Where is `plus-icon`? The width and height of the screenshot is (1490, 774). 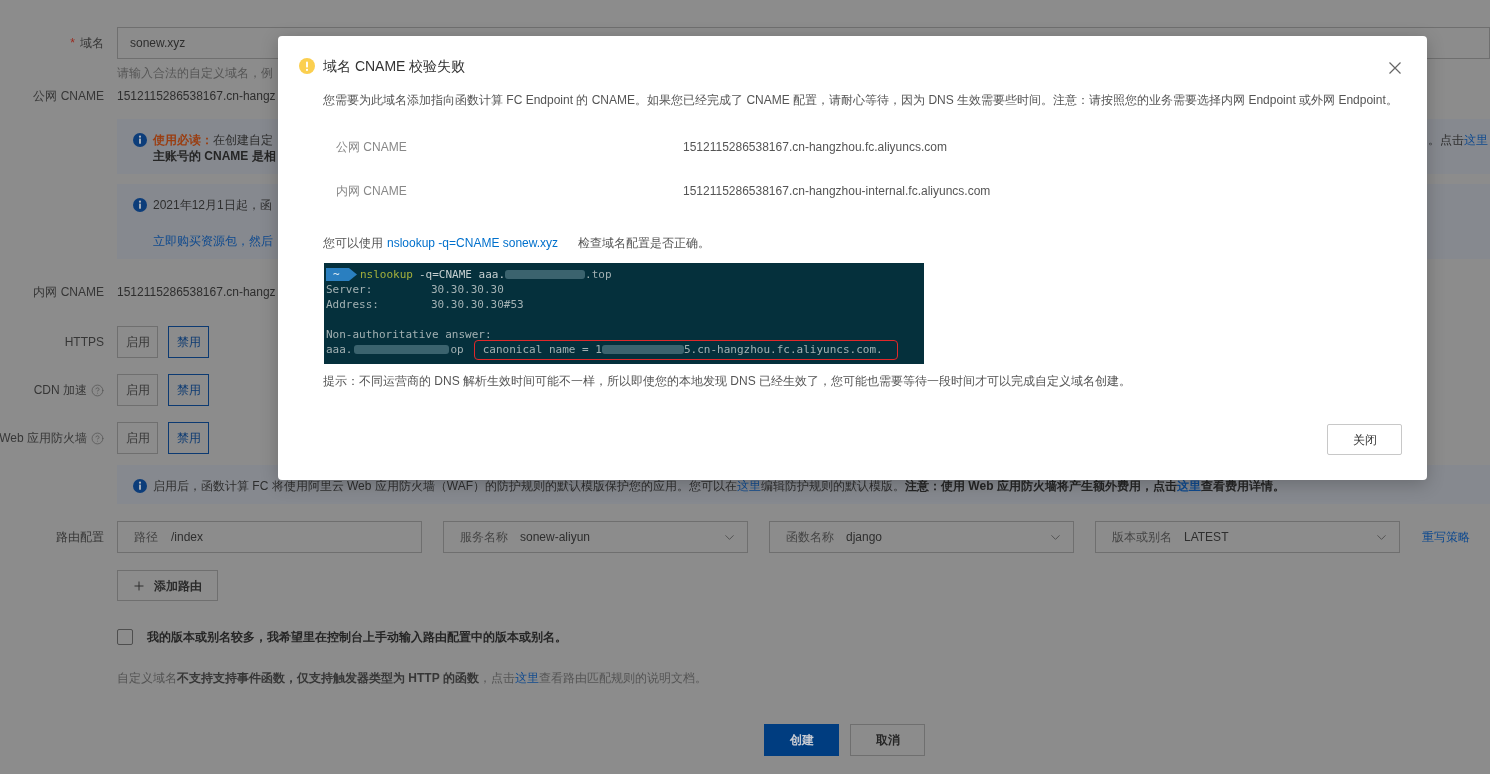
plus-icon is located at coordinates (139, 585).